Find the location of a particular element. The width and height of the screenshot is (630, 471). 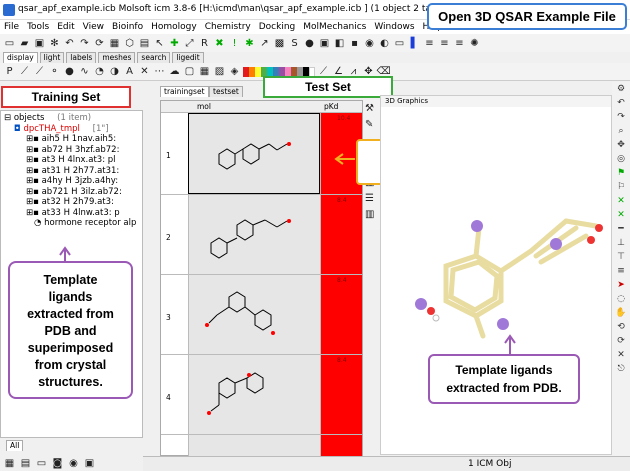

wire-icon: ⟋ is located at coordinates (24, 71).